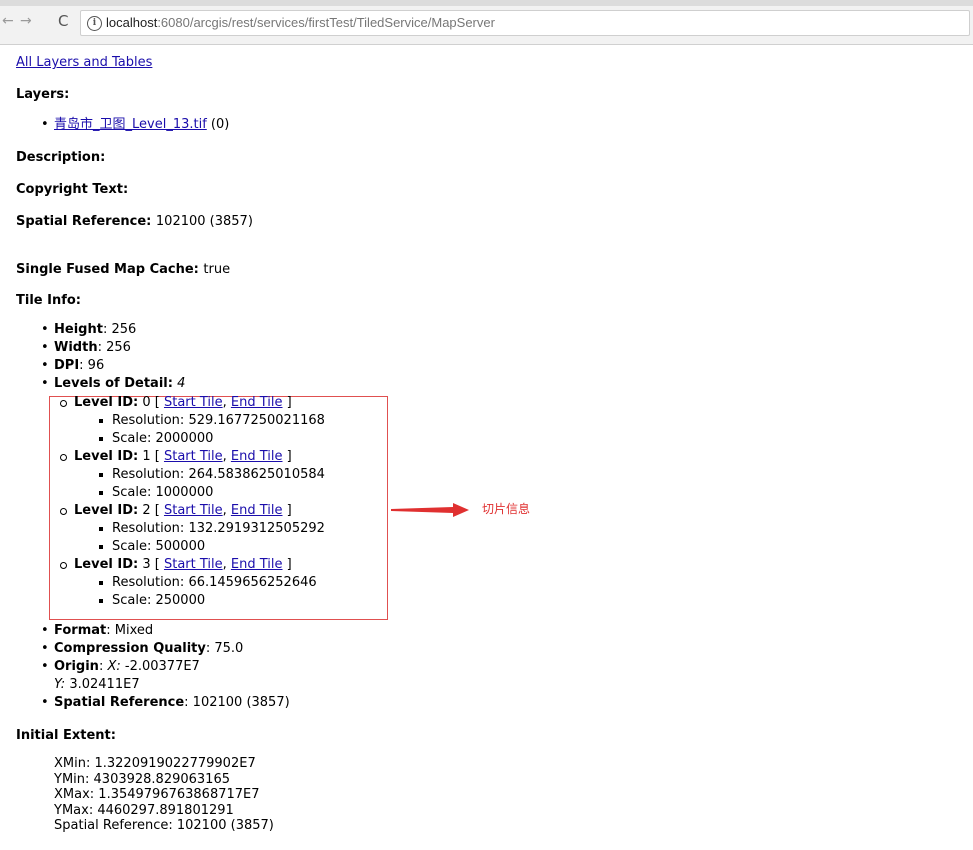  I want to click on list-item: Compression Quality: 75.0, so click(163, 649).